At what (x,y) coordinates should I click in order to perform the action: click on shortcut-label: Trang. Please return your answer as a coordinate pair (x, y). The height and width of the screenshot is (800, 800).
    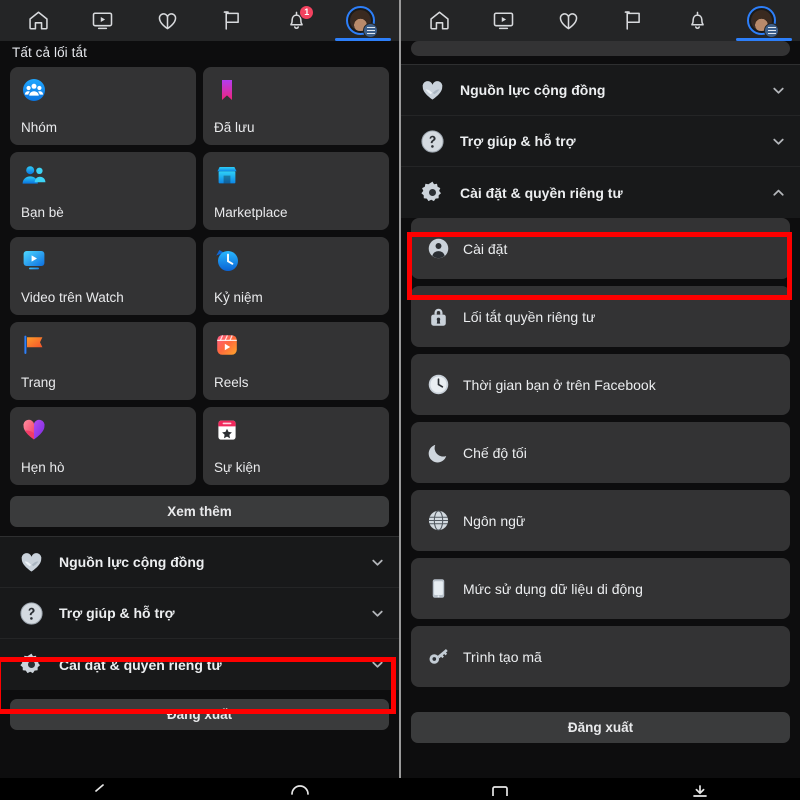
    Looking at the image, I should click on (38, 382).